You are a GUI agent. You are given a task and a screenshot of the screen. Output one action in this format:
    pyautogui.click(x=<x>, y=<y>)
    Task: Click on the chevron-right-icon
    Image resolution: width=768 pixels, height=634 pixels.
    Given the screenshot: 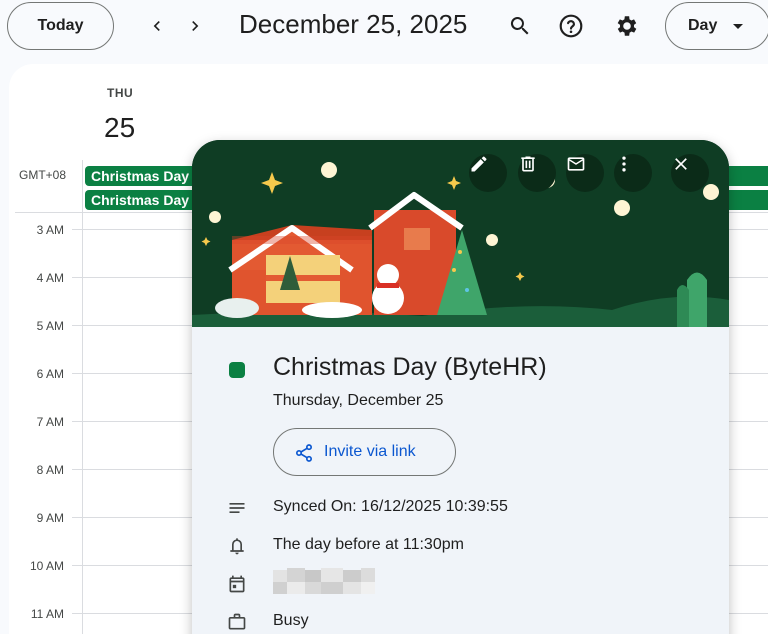 What is the action you would take?
    pyautogui.click(x=195, y=26)
    